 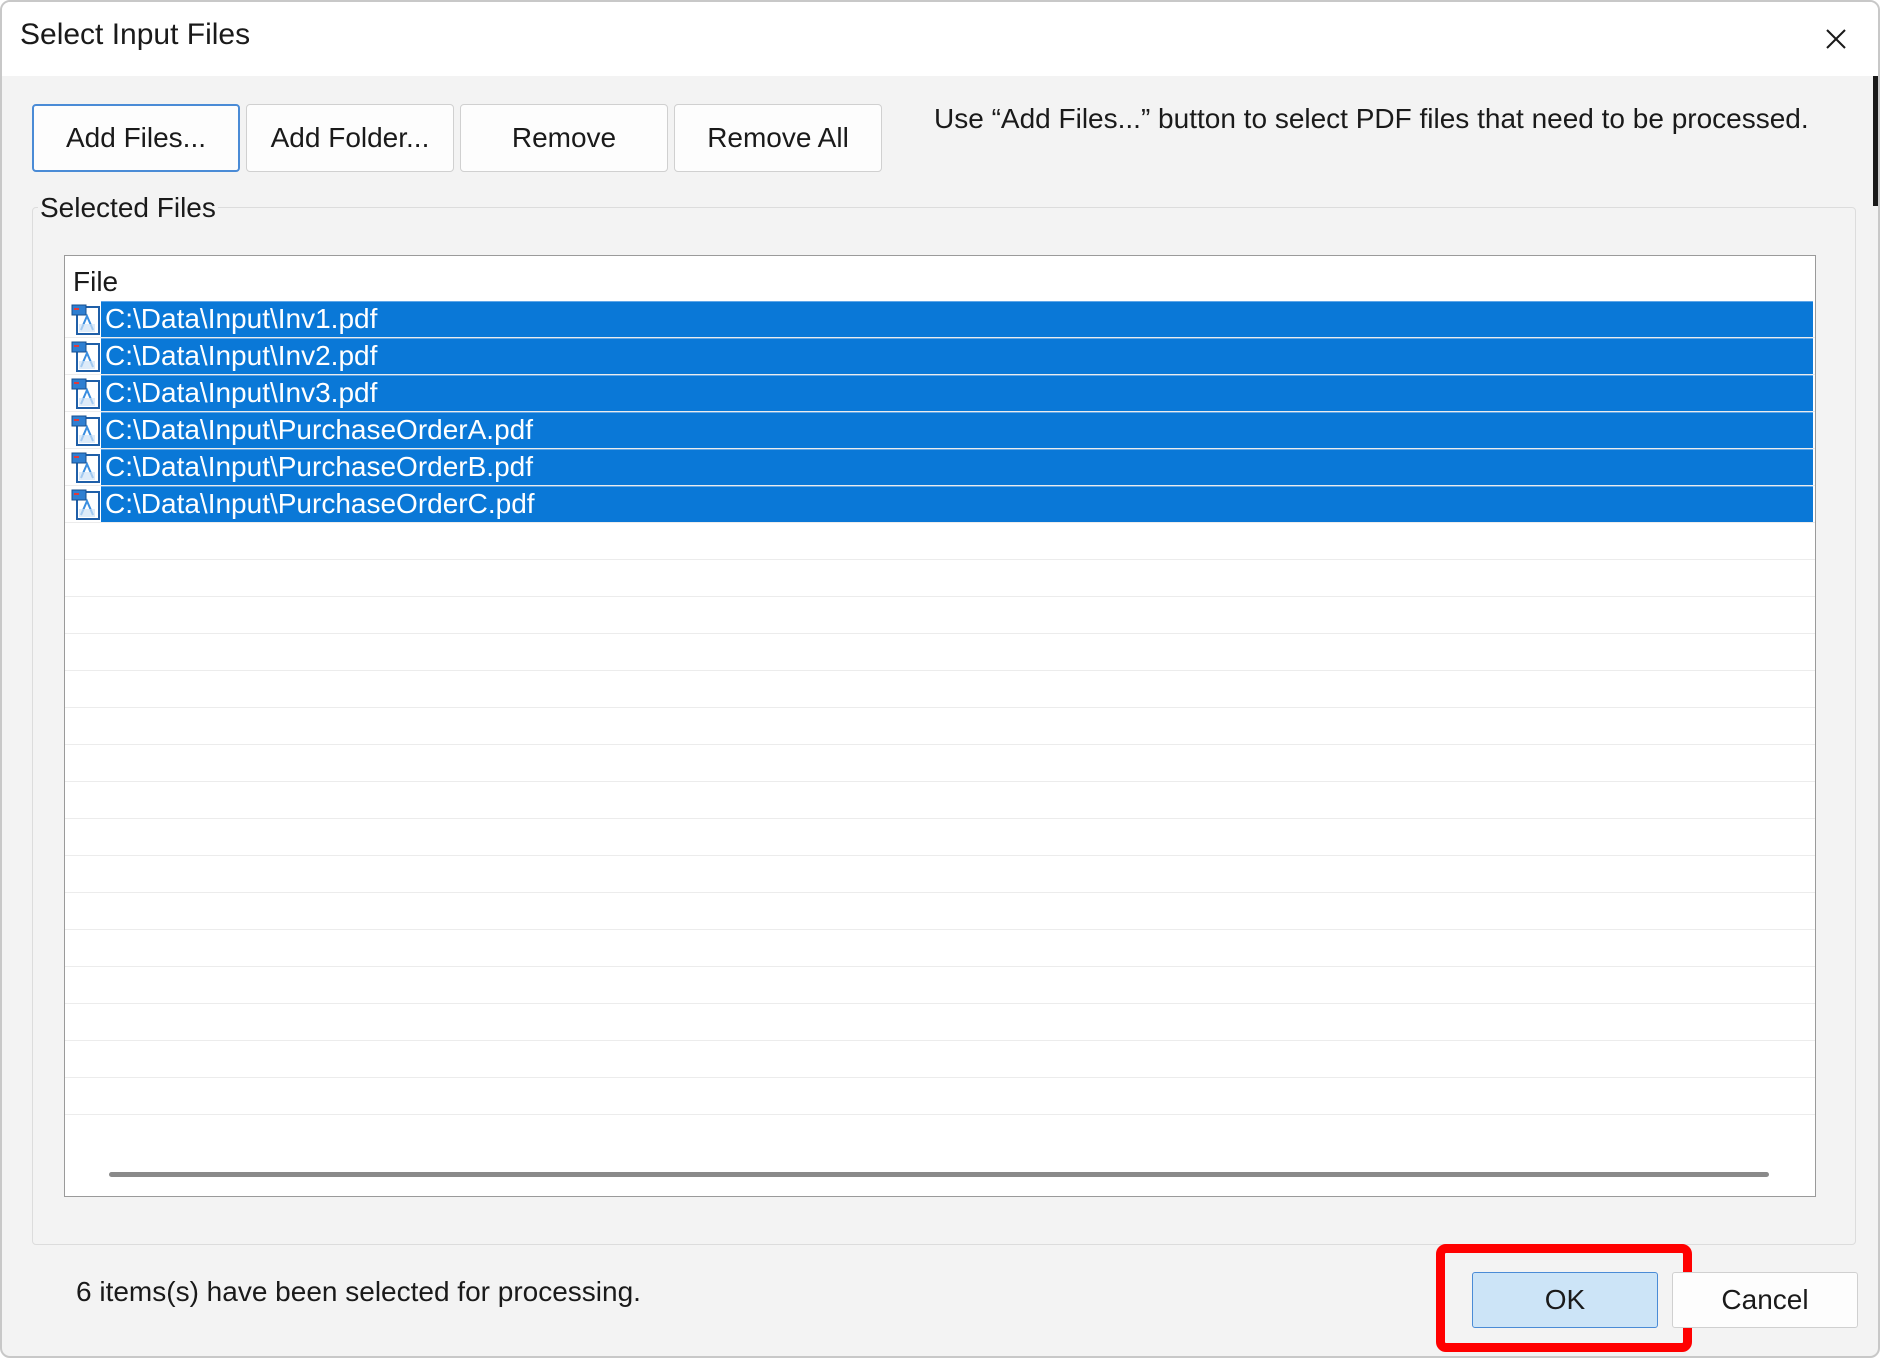 What do you see at coordinates (319, 466) in the screenshot?
I see `file-path: C:\Data\Input\PurchaseOrderB.pdf` at bounding box center [319, 466].